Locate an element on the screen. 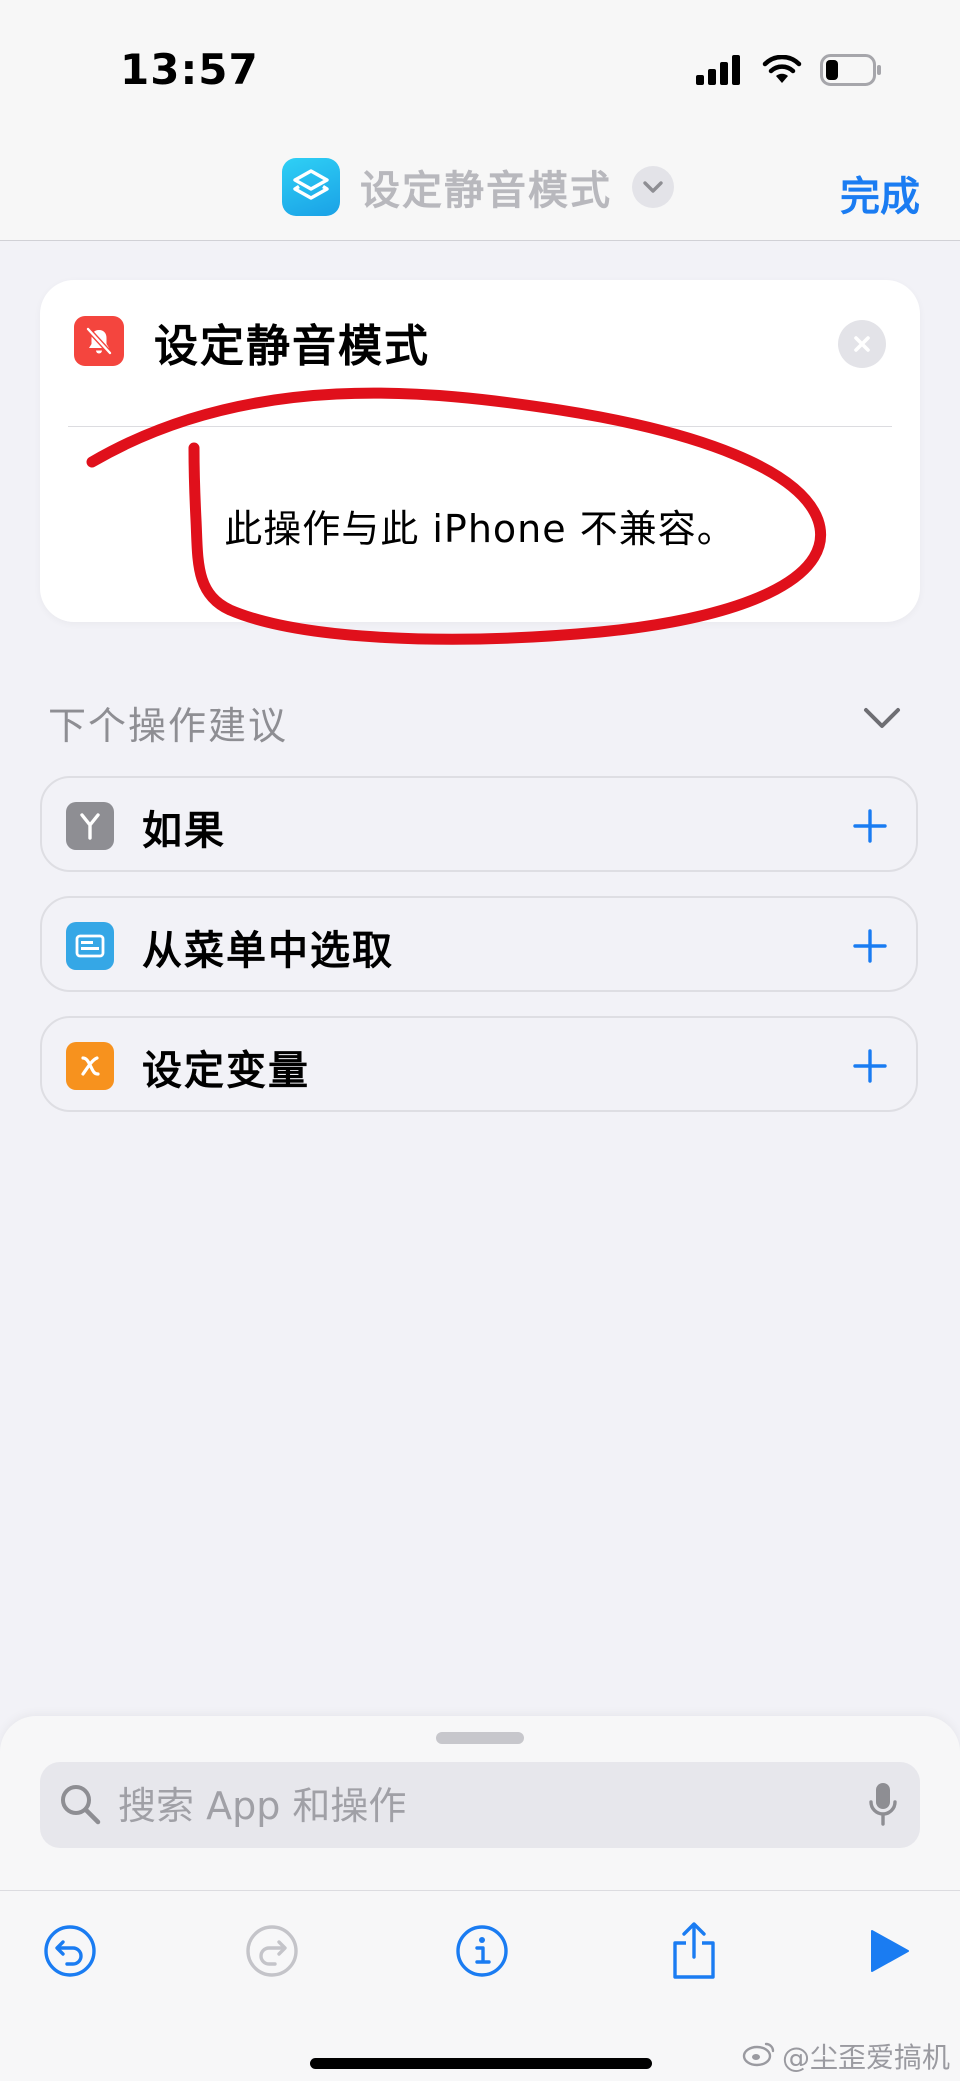 Image resolution: width=960 pixels, height=2081 pixels. bell-slash-icon is located at coordinates (99, 341).